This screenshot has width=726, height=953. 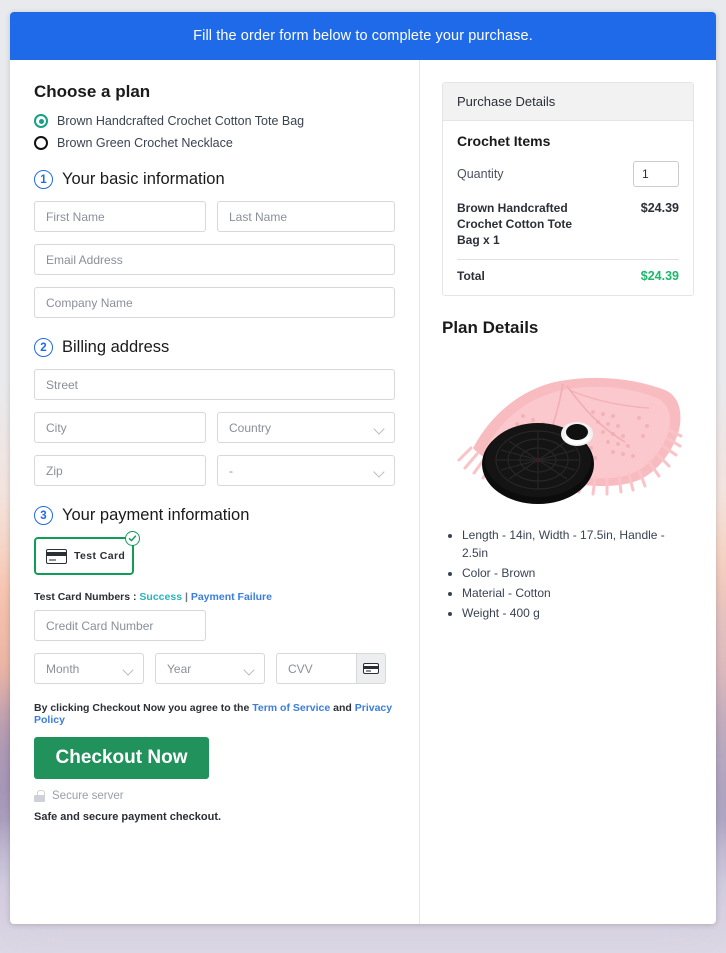 What do you see at coordinates (578, 613) in the screenshot?
I see `list-item: Weight - 400 g` at bounding box center [578, 613].